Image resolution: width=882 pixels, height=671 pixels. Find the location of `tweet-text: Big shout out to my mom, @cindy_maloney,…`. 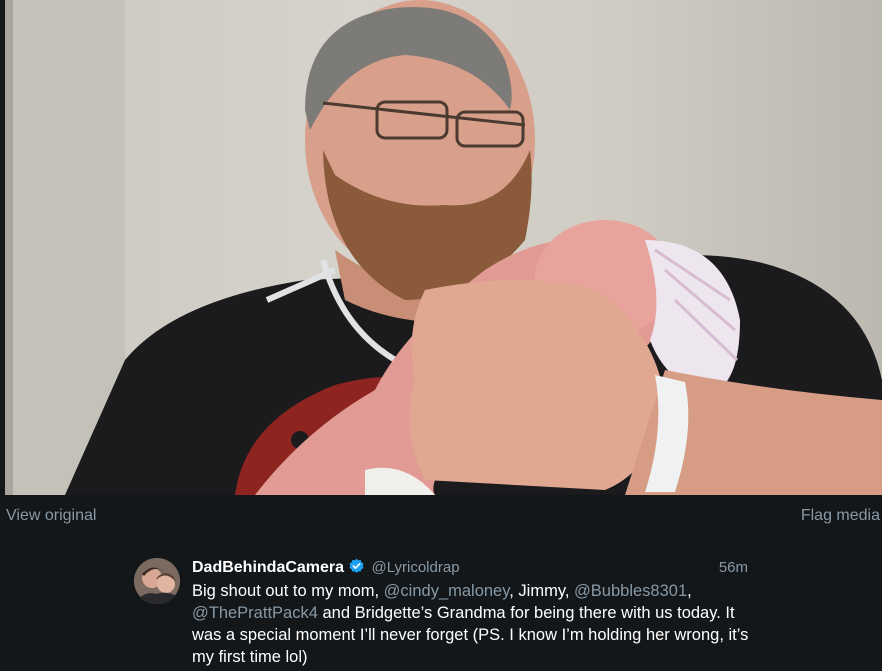

tweet-text: Big shout out to my mom, @cindy_maloney,… is located at coordinates (472, 624).